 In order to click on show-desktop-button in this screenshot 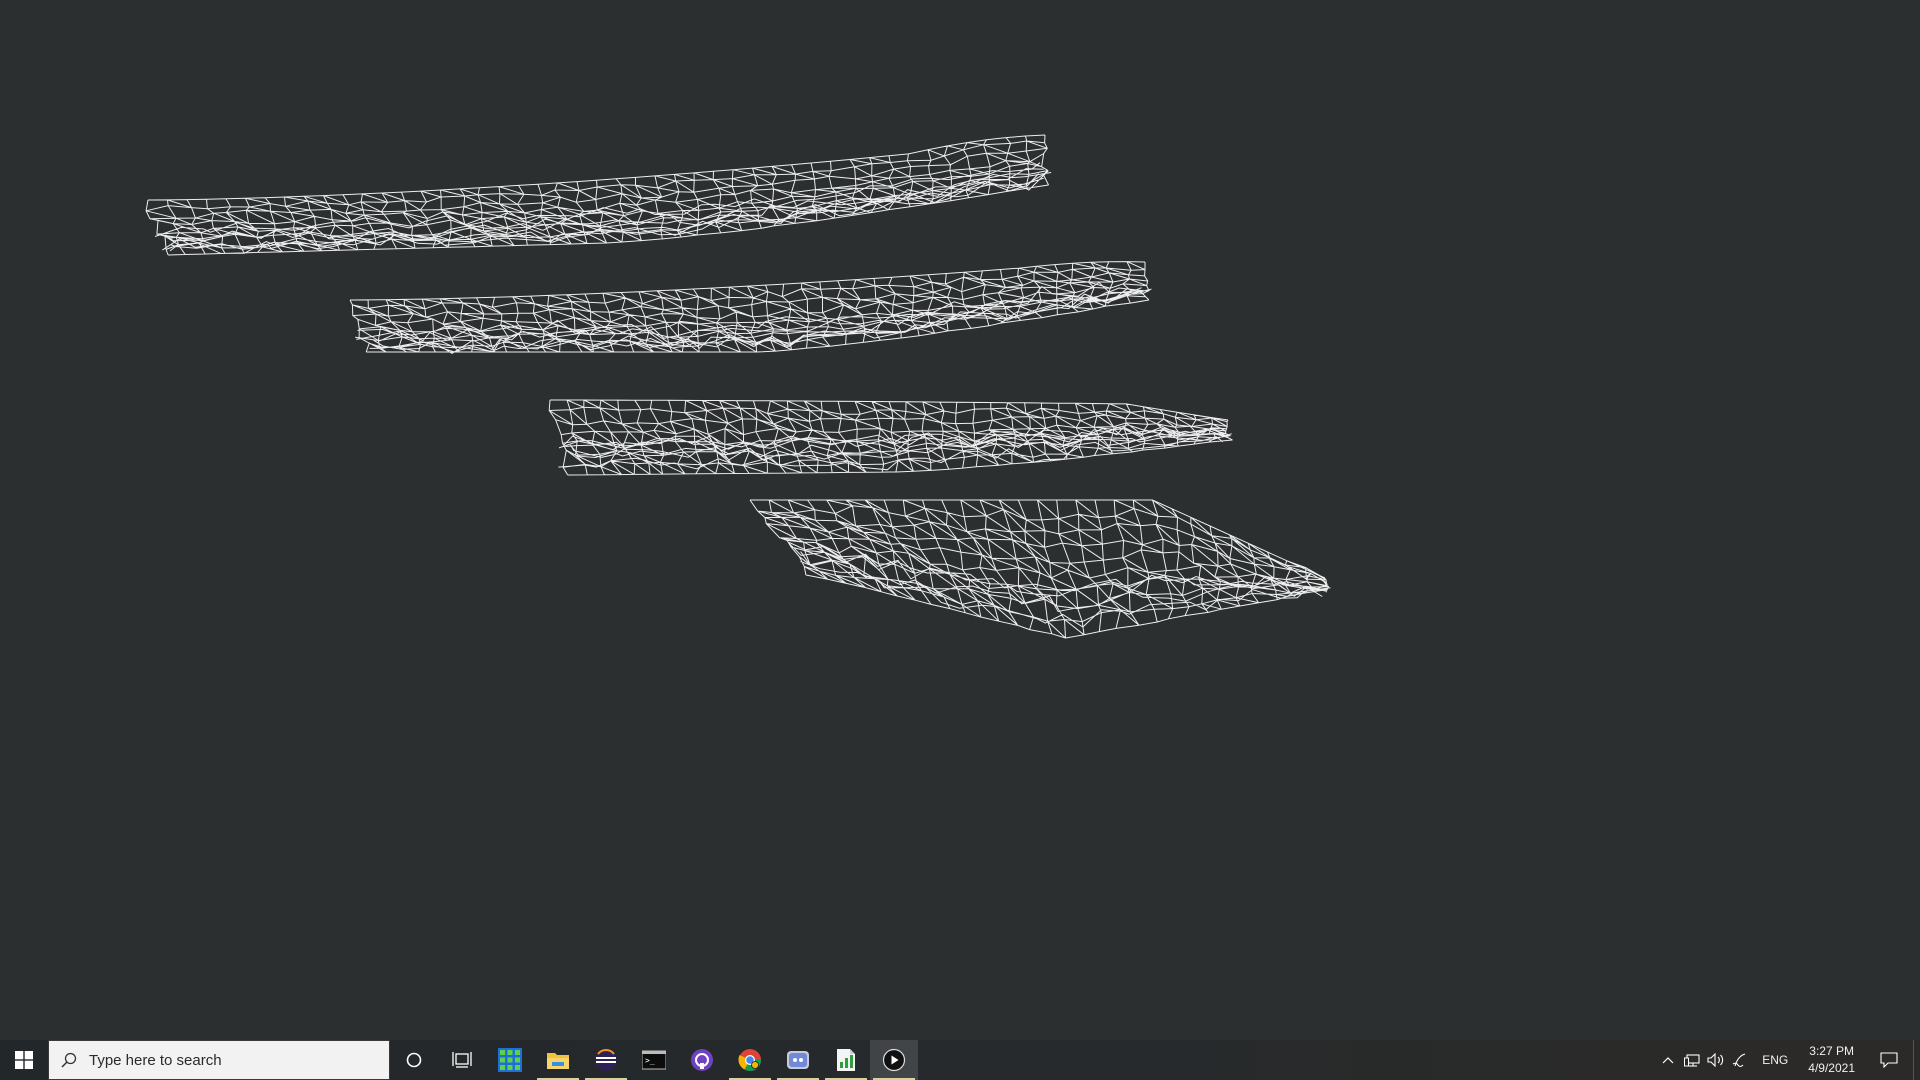, I will do `click(1916, 1060)`.